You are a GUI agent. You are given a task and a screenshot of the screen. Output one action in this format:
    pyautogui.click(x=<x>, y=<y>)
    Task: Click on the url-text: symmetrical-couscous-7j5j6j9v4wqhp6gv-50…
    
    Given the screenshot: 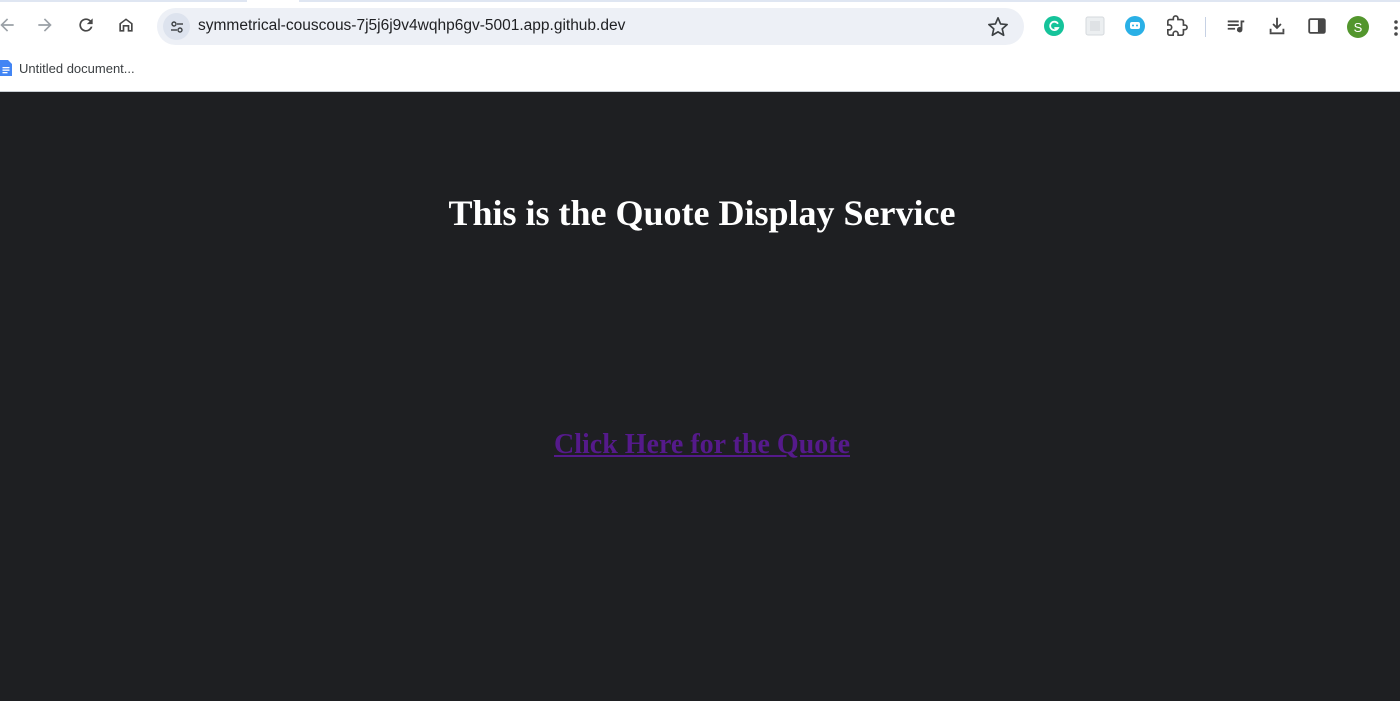 What is the action you would take?
    pyautogui.click(x=411, y=26)
    